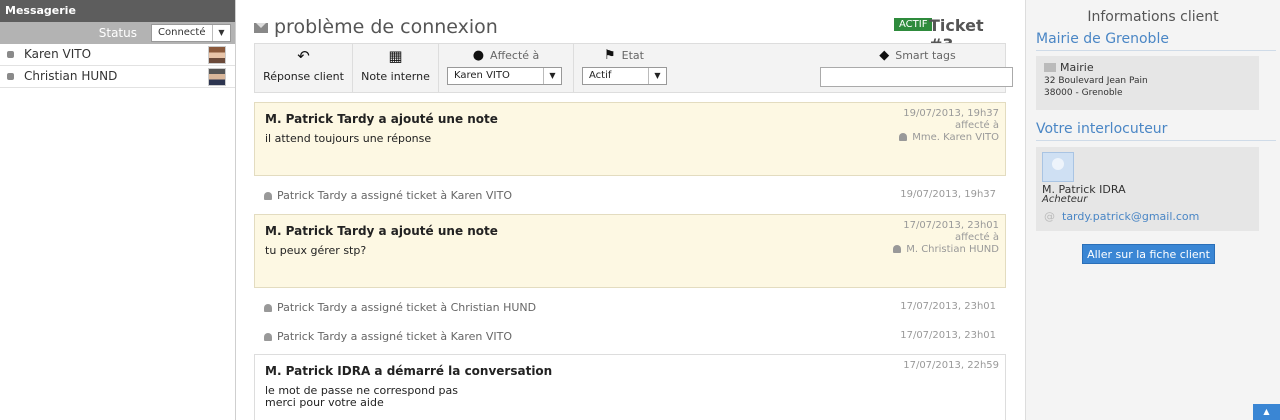  Describe the element at coordinates (1065, 199) in the screenshot. I see `contact-role: Acheteur` at that location.